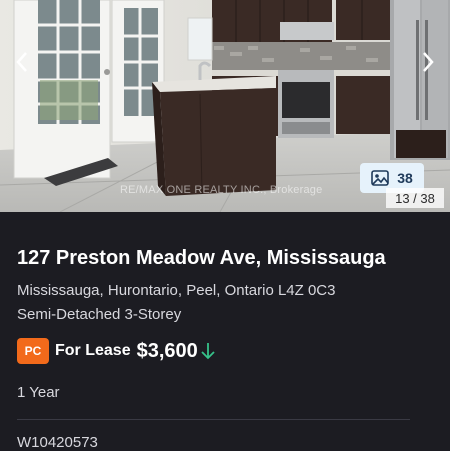 This screenshot has height=451, width=450. I want to click on next-photo-button, so click(428, 62).